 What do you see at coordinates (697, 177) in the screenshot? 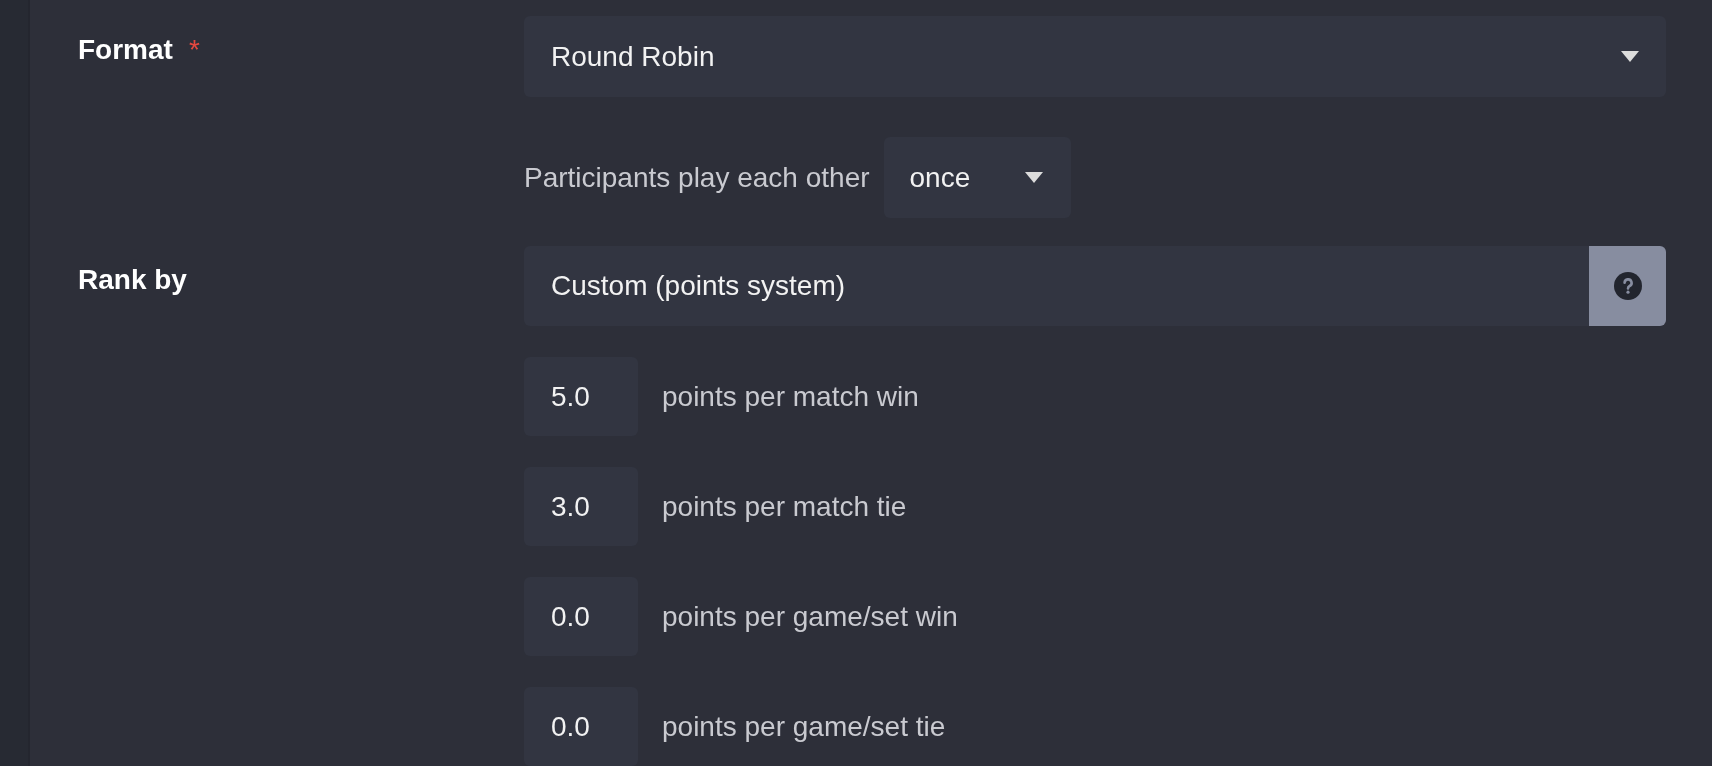
I see `option-label: Participants play each other` at bounding box center [697, 177].